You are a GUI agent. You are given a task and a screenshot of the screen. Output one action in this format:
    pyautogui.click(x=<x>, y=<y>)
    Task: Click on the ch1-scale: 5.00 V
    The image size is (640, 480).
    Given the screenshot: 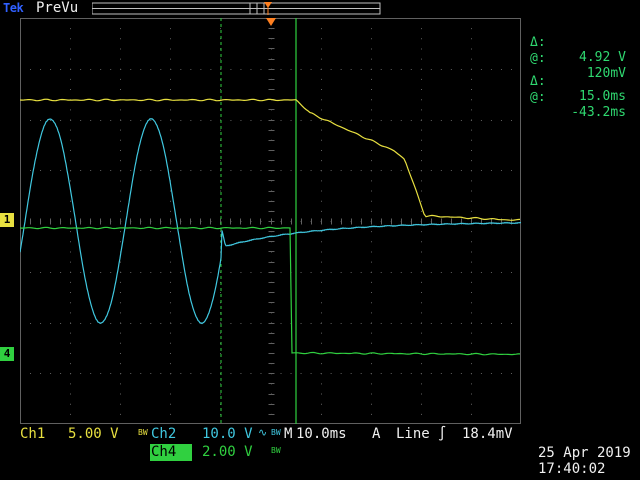 What is the action you would take?
    pyautogui.click(x=93, y=434)
    